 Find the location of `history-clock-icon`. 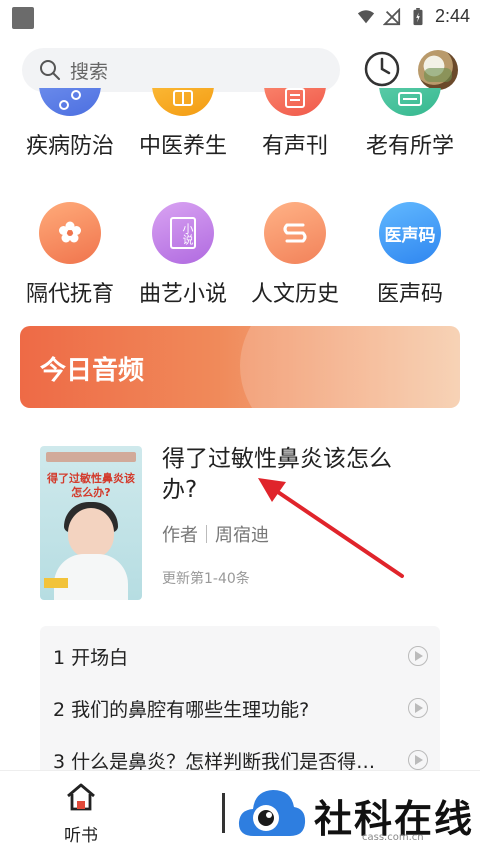

history-clock-icon is located at coordinates (382, 69).